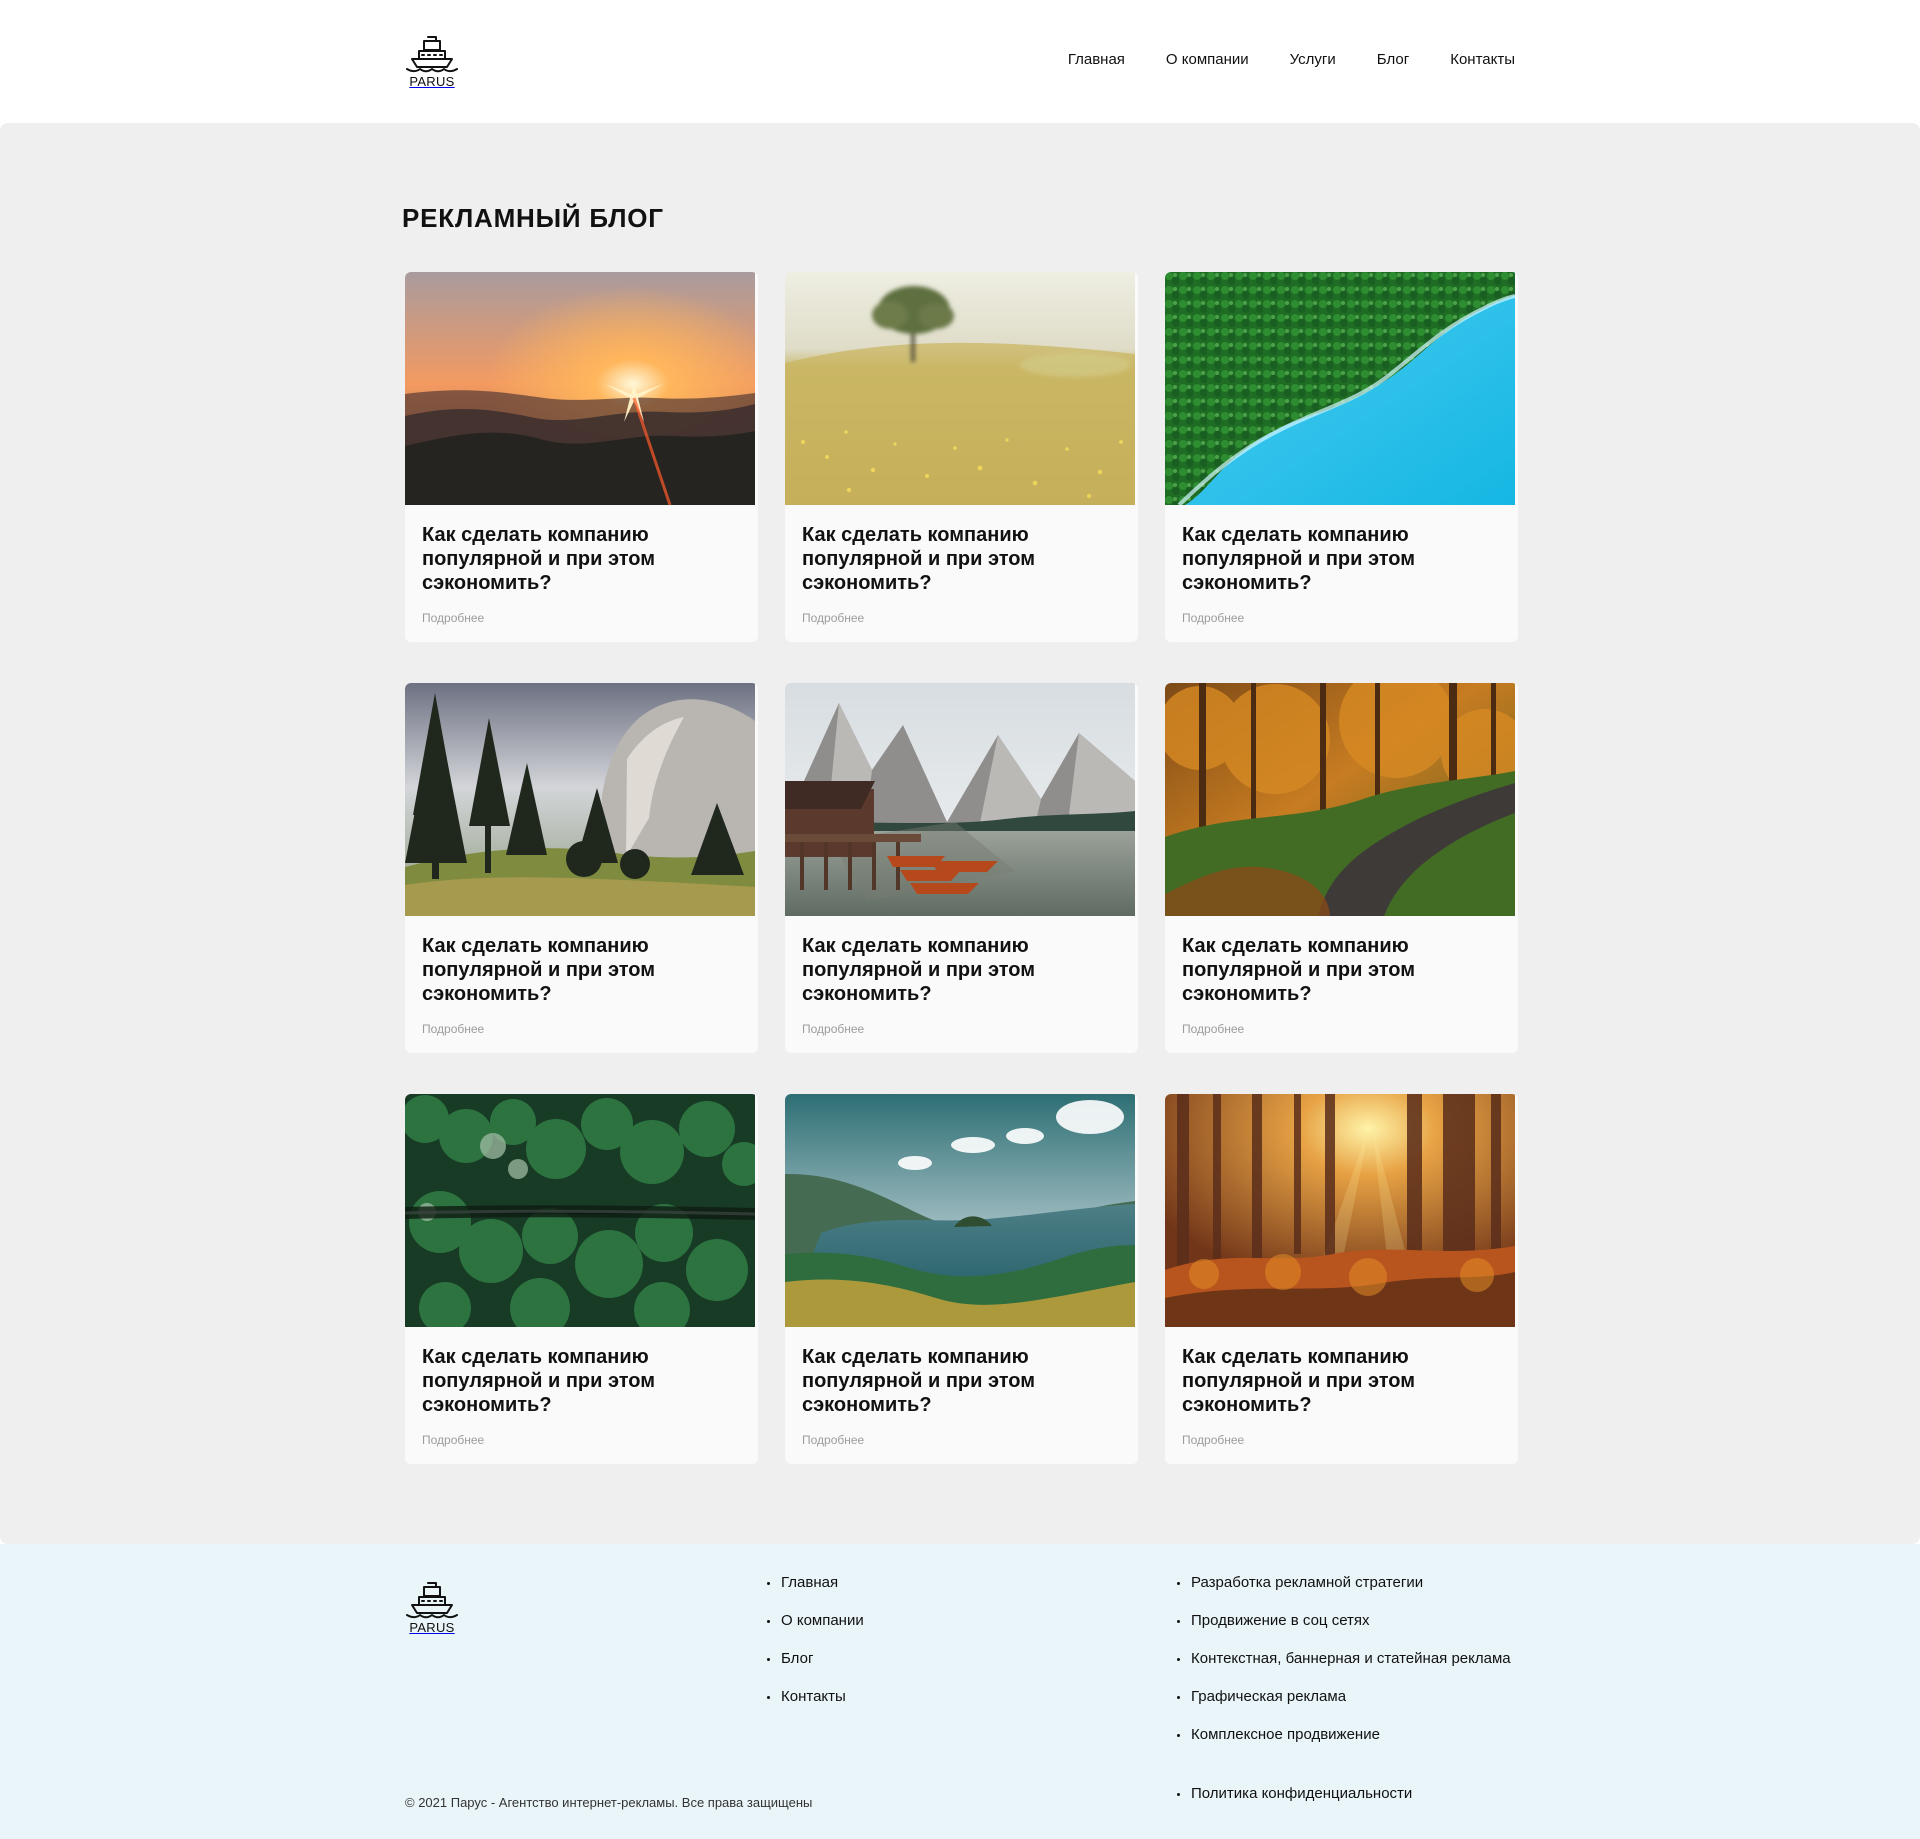 This screenshot has width=1920, height=1839. I want to click on main-navigation: Главная О компании Услуги Блог Контакты, so click(1291, 60).